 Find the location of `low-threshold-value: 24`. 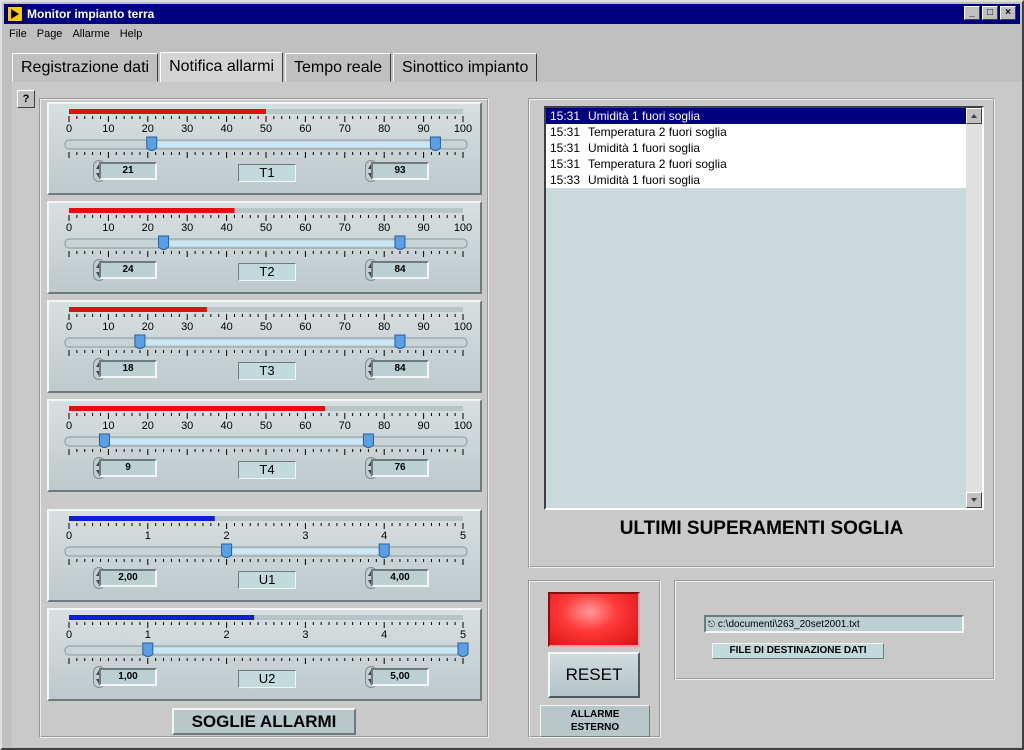

low-threshold-value: 24 is located at coordinates (128, 270).